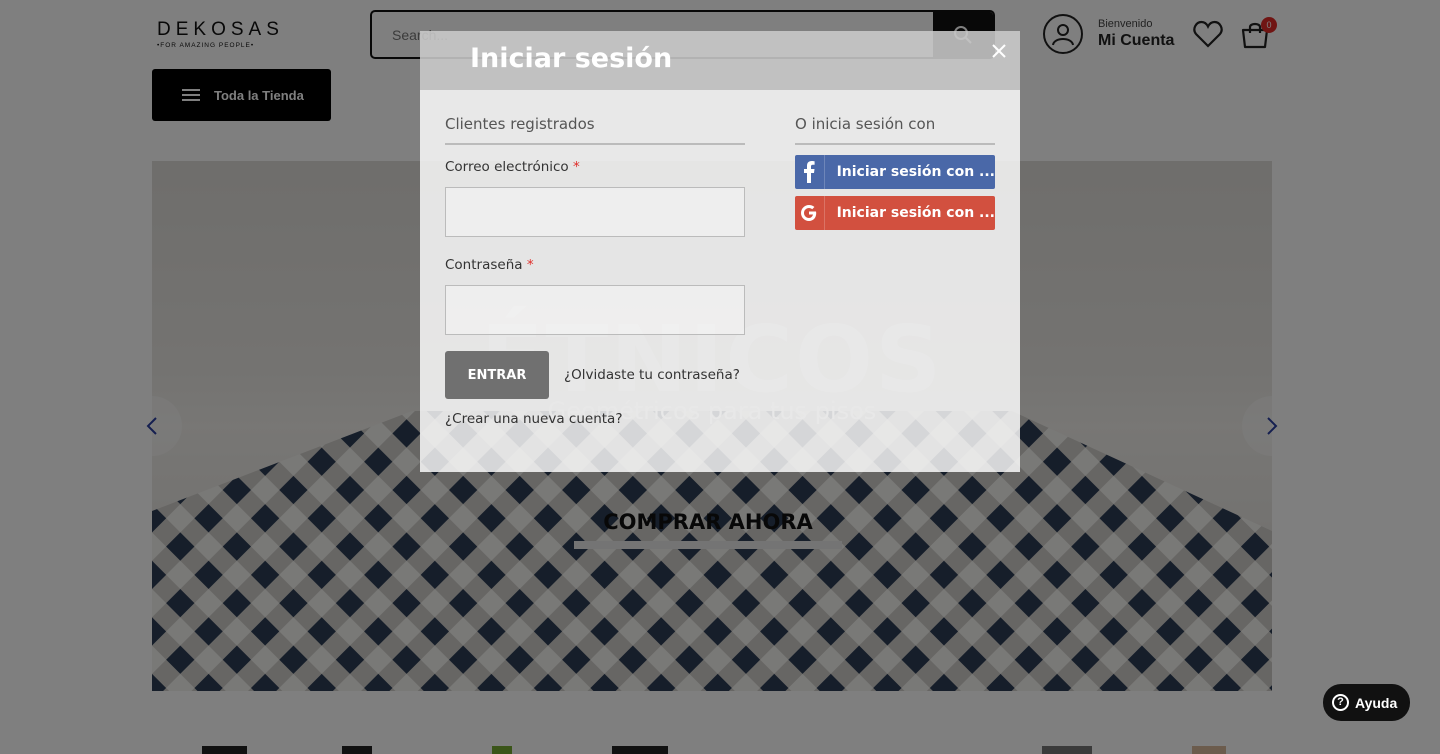 Image resolution: width=1440 pixels, height=754 pixels. I want to click on google-icon, so click(810, 213).